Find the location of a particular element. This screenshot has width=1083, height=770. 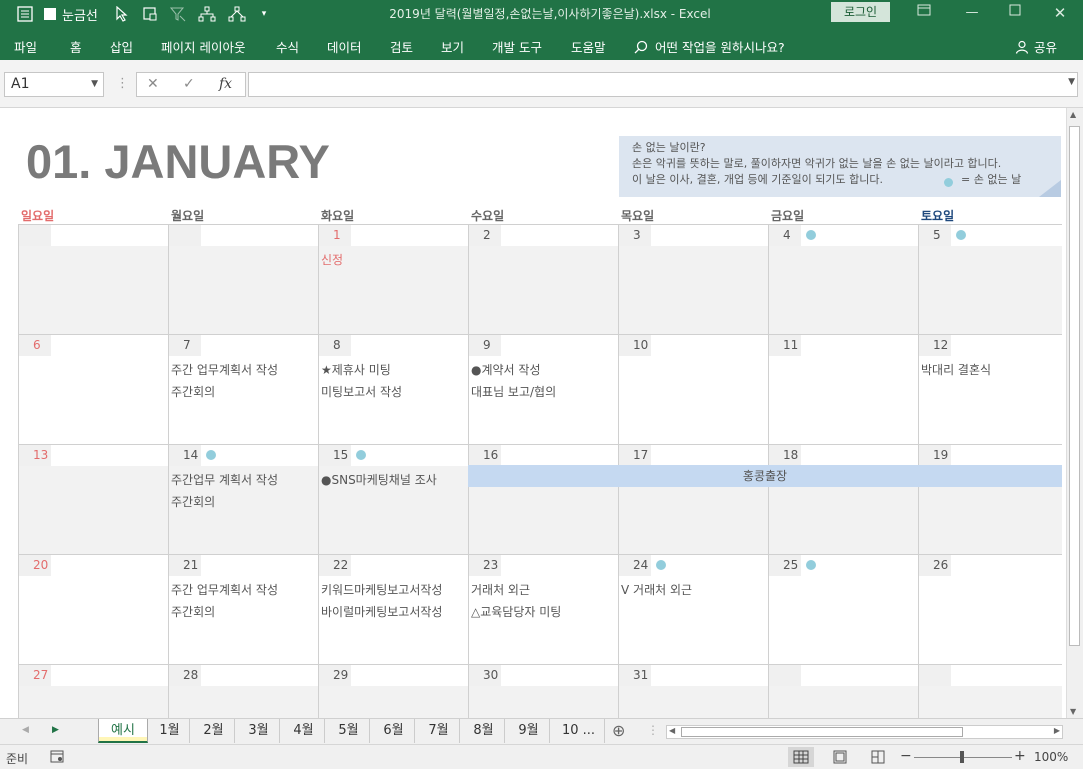

calendar-cell: 25 is located at coordinates (843, 609).